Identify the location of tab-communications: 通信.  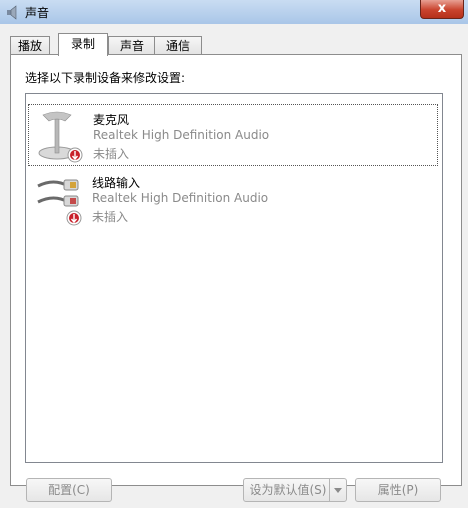
(178, 45).